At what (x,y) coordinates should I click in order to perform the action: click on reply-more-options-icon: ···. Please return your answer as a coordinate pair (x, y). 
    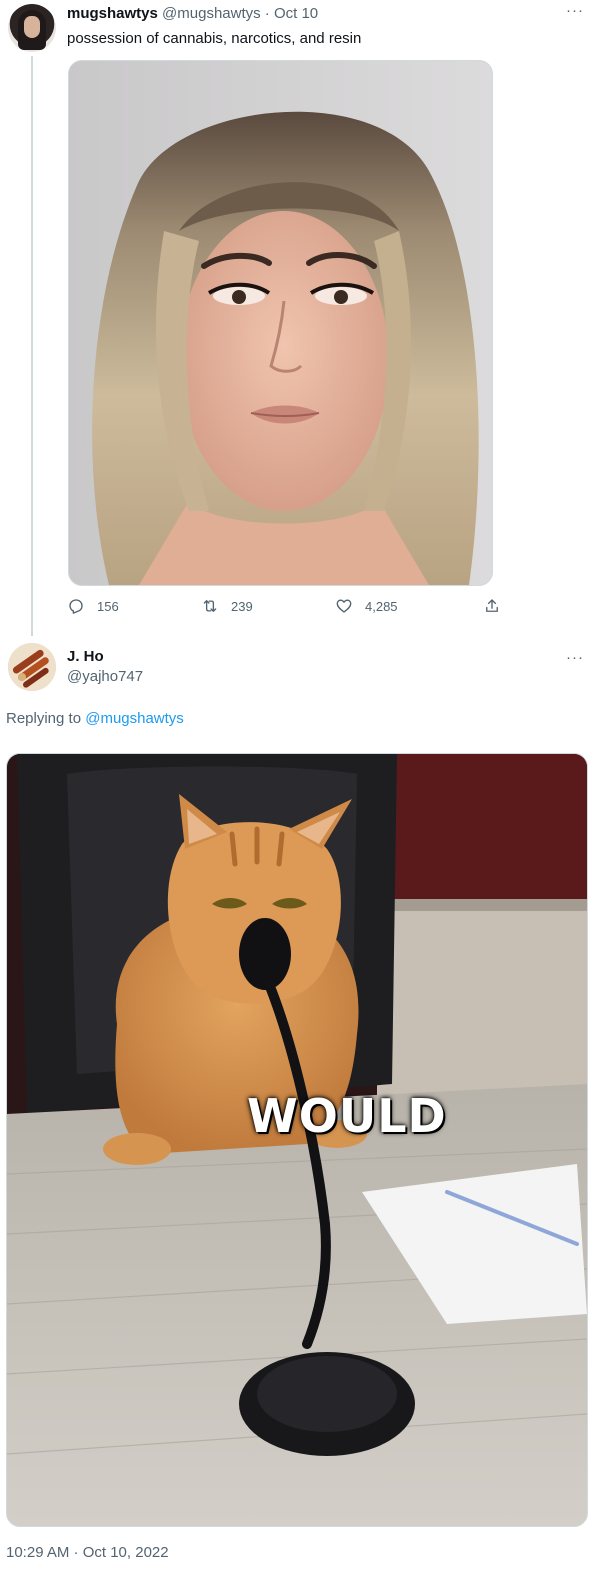
    Looking at the image, I should click on (575, 657).